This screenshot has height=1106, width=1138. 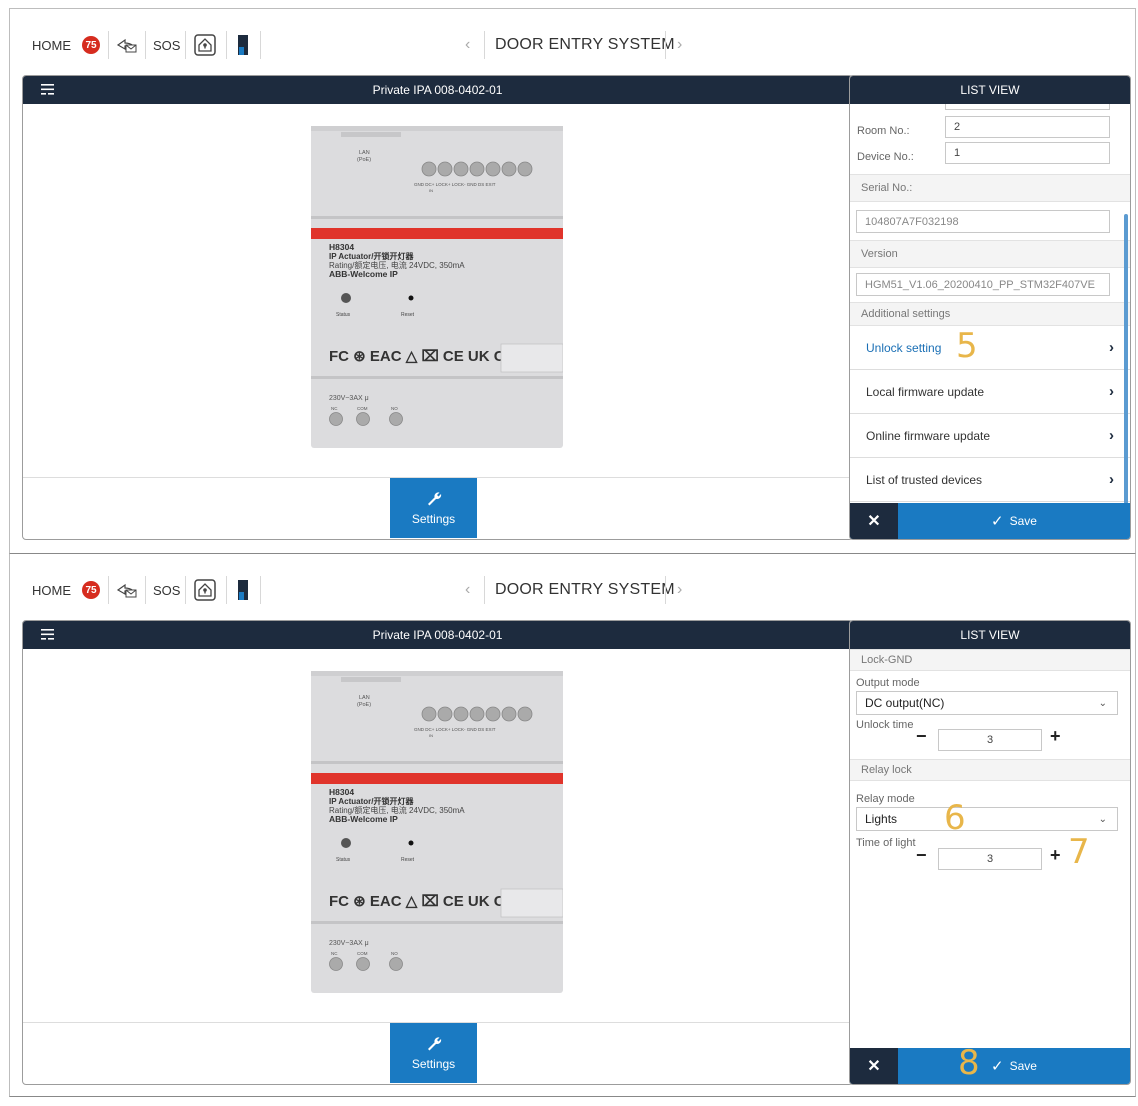 What do you see at coordinates (987, 819) in the screenshot?
I see `relay-mode-select: Lights ⌄` at bounding box center [987, 819].